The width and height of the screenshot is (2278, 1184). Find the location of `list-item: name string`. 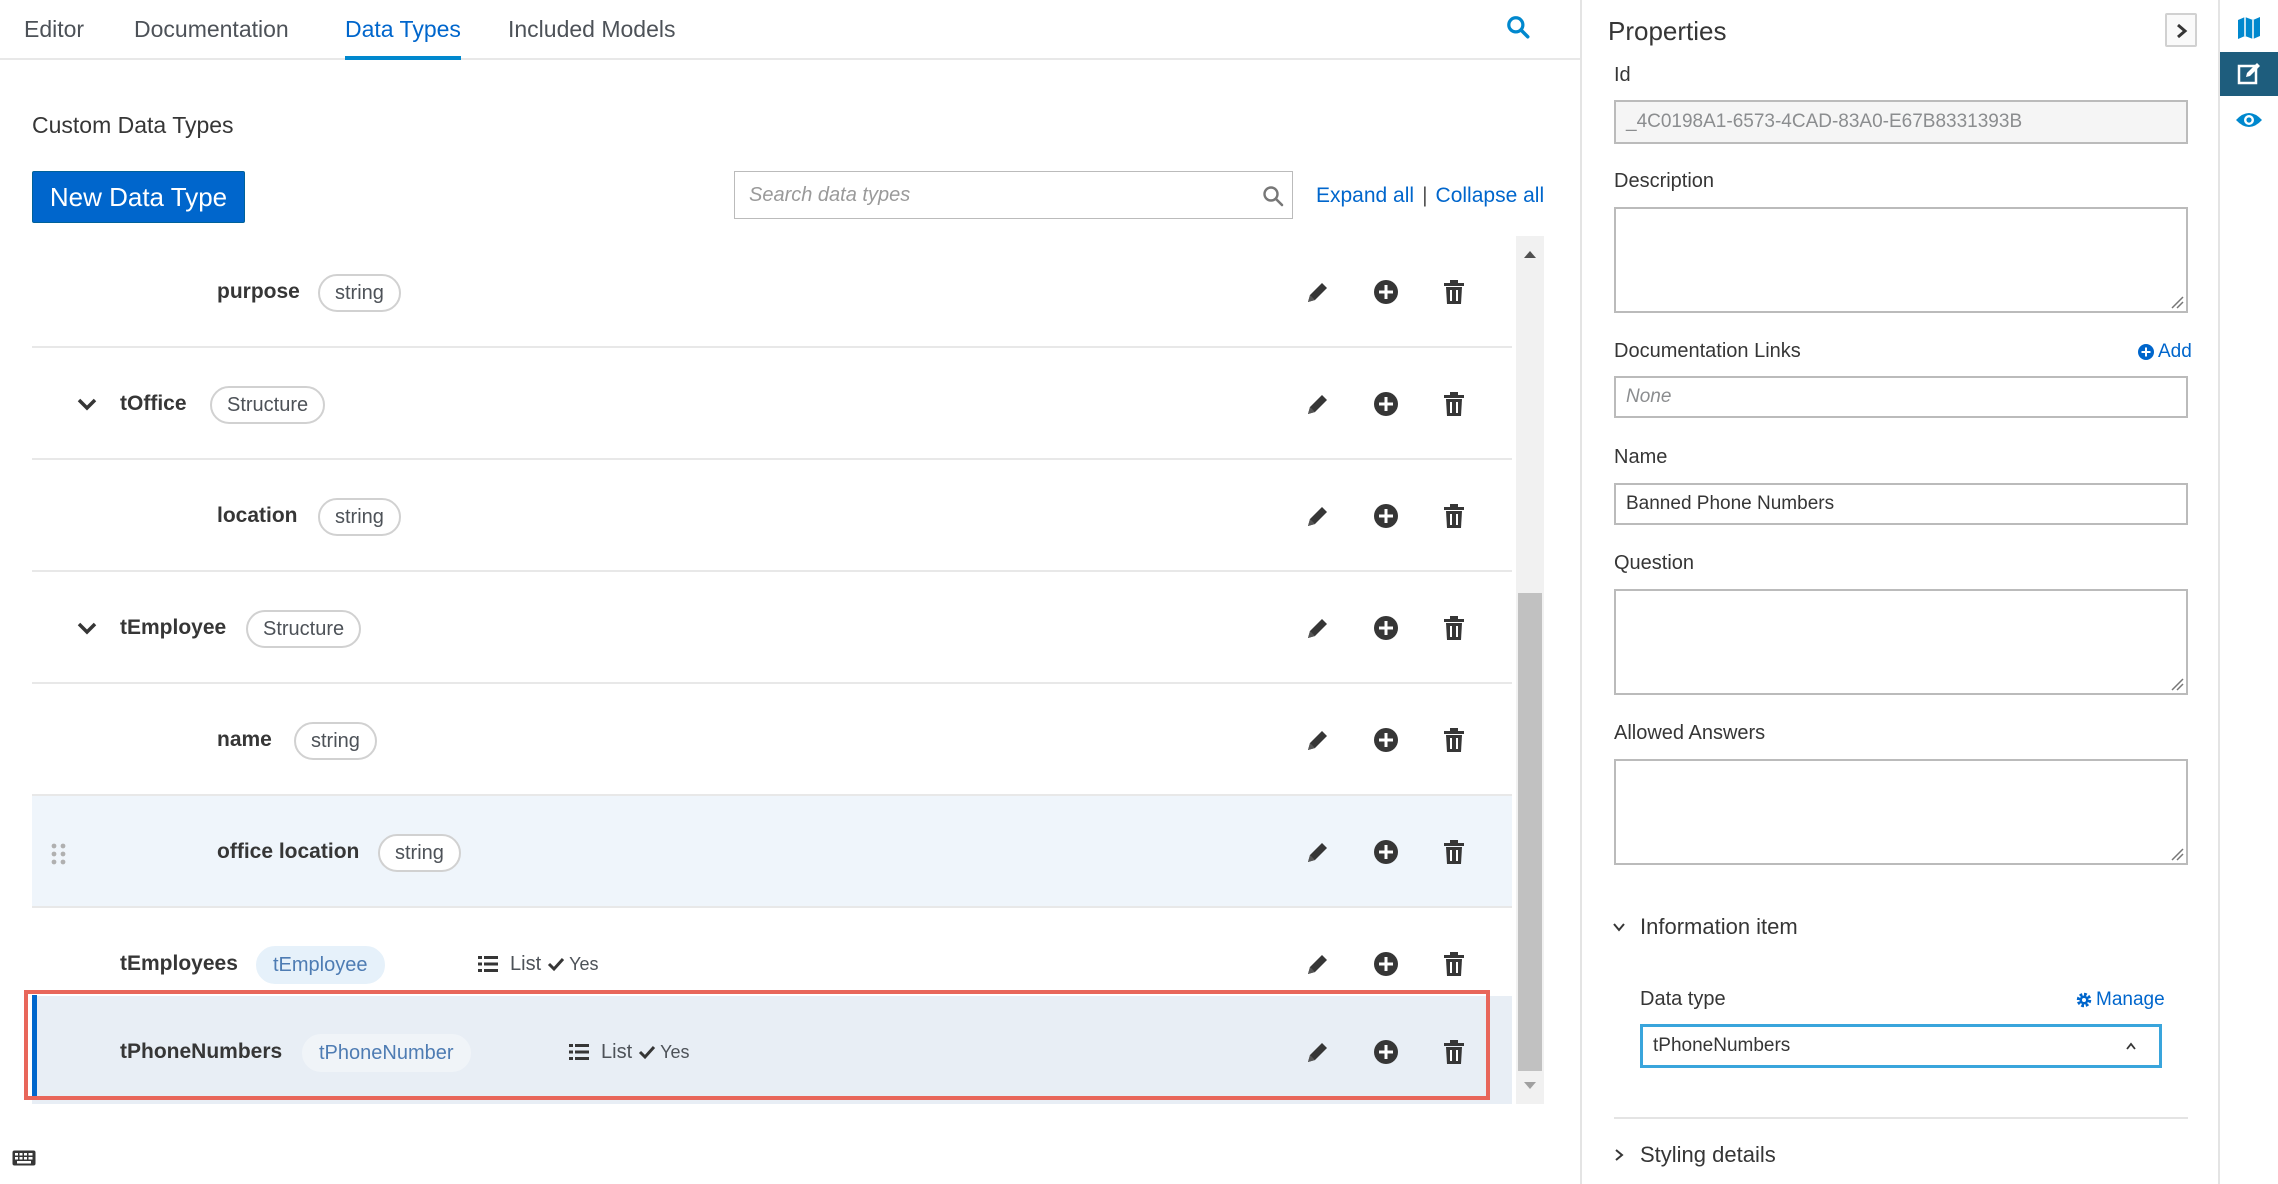

list-item: name string is located at coordinates (772, 740).